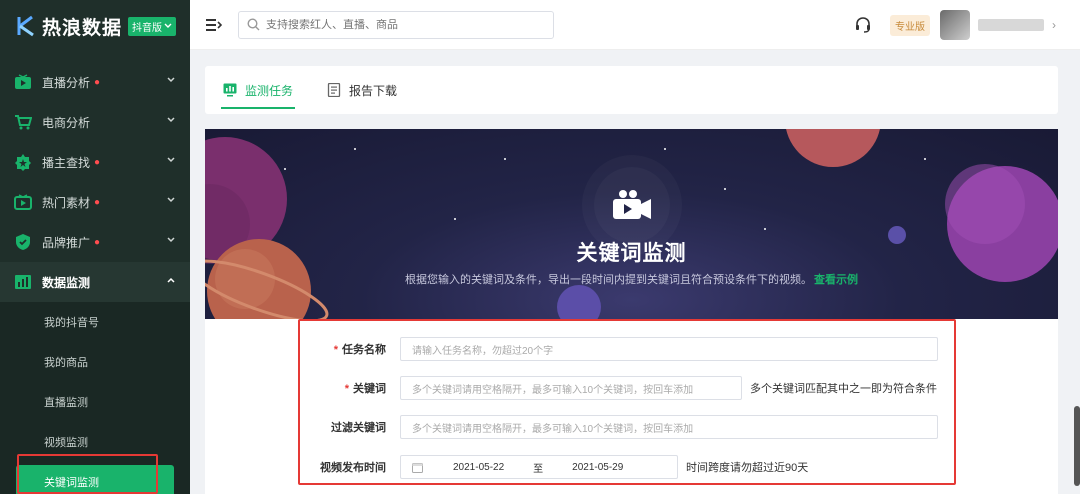  I want to click on row-filter-keywords: 过滤关键词 多个关键词请用空格隔开，最多可输入10个关键词，按回车添加, so click(619, 427).